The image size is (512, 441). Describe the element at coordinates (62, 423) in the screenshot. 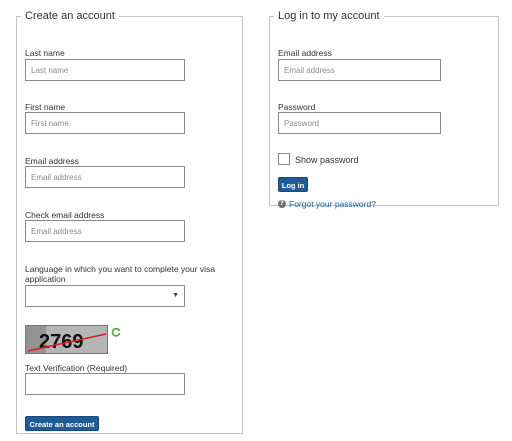

I see `create-account-button: Create an account` at that location.